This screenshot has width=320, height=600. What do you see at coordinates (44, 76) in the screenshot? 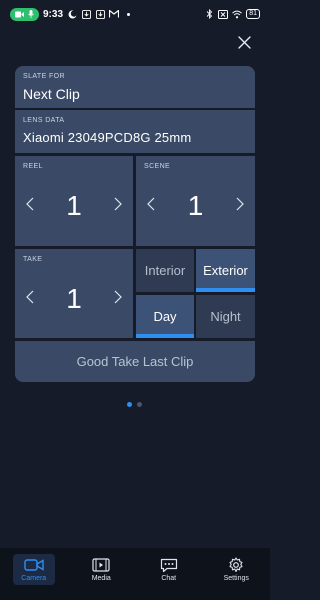
I see `slate-for-label: SLATE FOR` at bounding box center [44, 76].